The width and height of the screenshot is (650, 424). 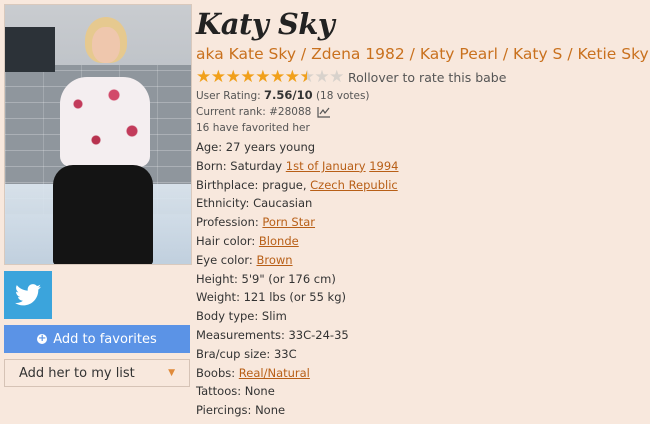 What do you see at coordinates (223, 203) in the screenshot?
I see `fact-label: Ethnicity:` at bounding box center [223, 203].